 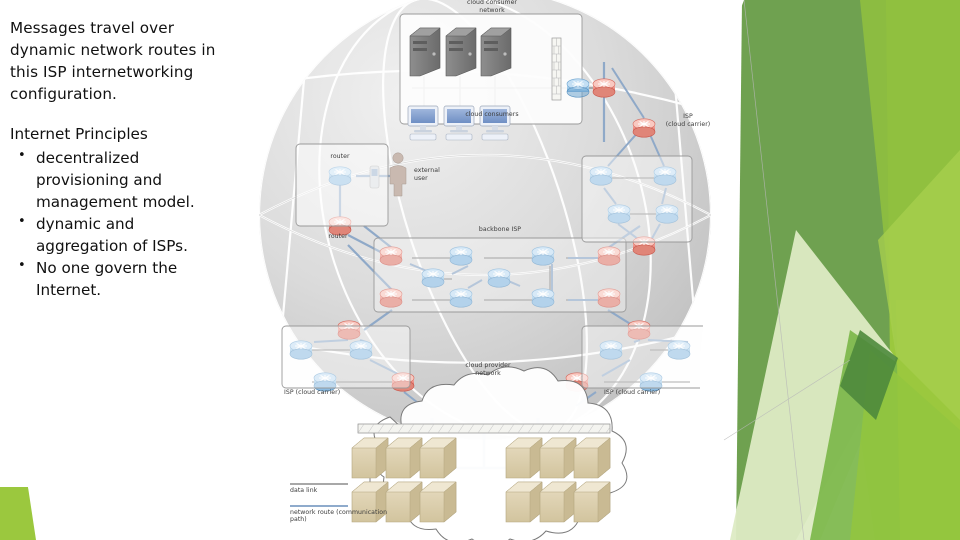 I want to click on isp-left-bottom-box, so click(x=346, y=357).